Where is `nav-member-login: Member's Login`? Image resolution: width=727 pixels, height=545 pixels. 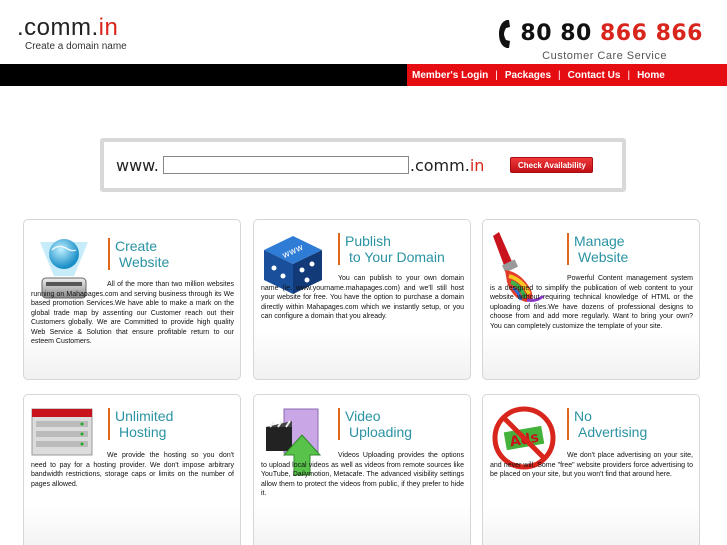 nav-member-login: Member's Login is located at coordinates (450, 75).